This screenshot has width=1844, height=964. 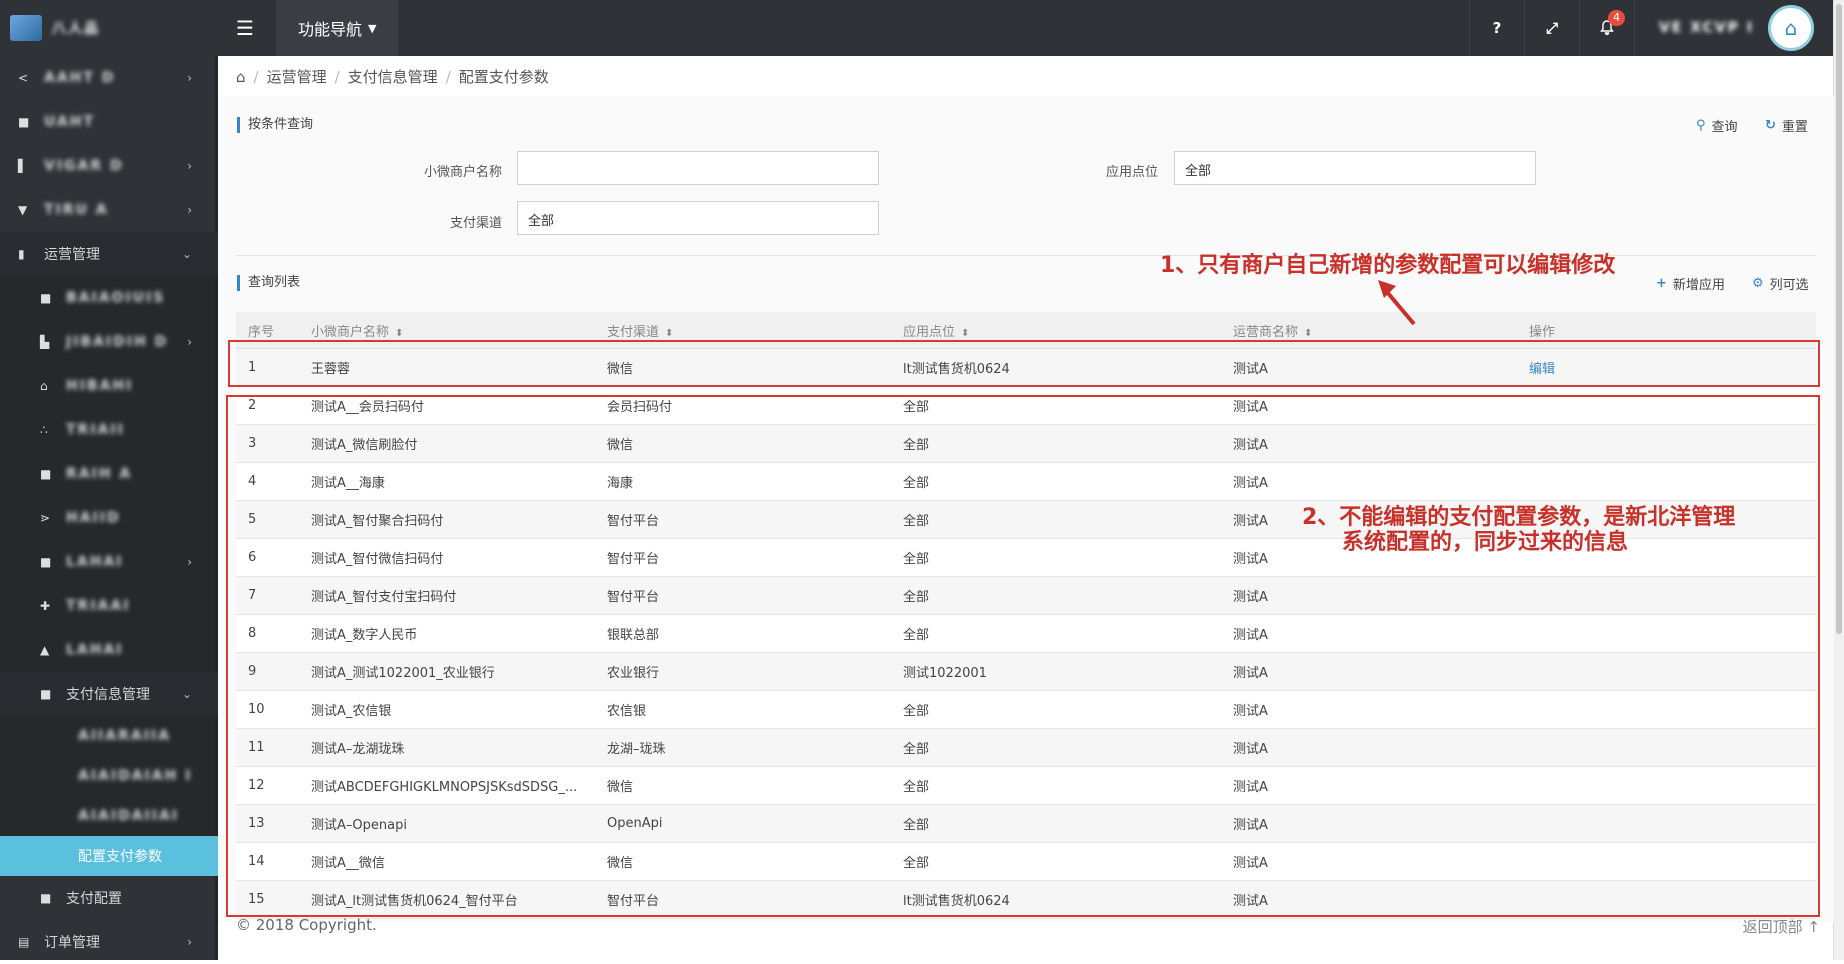 I want to click on sidebar-item-label: HAIID, so click(x=93, y=518).